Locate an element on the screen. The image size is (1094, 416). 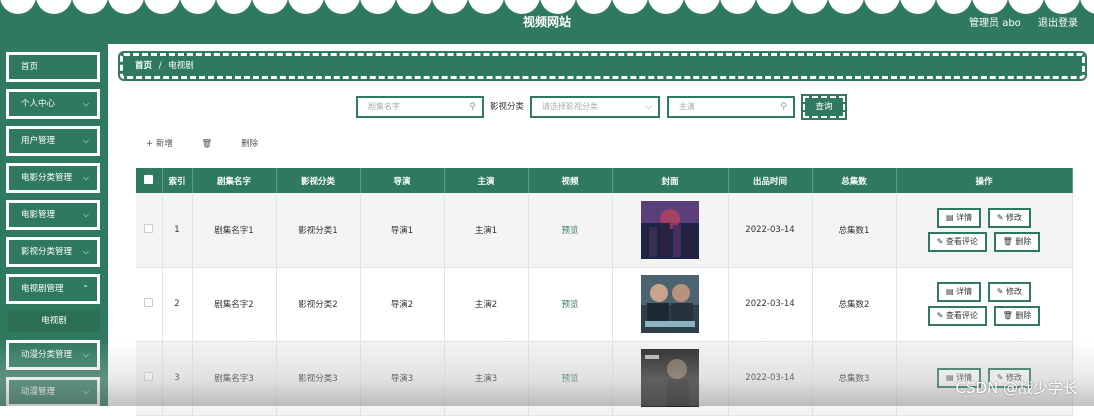
header-category: 影视分类 is located at coordinates (318, 180).